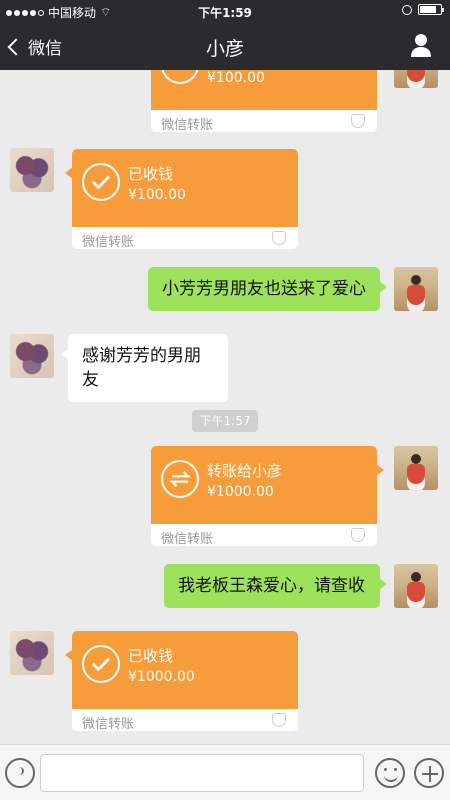 This screenshot has height=800, width=450. What do you see at coordinates (144, 368) in the screenshot?
I see `text-message: 感谢芳芳的男朋友` at bounding box center [144, 368].